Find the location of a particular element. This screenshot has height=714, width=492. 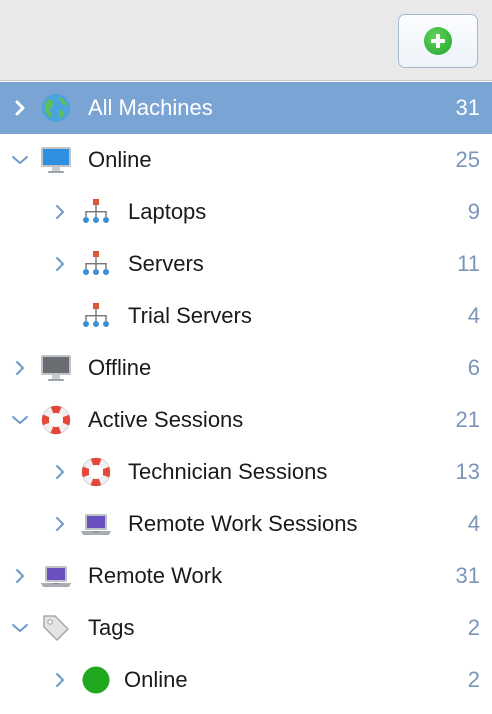

add-button is located at coordinates (438, 41).